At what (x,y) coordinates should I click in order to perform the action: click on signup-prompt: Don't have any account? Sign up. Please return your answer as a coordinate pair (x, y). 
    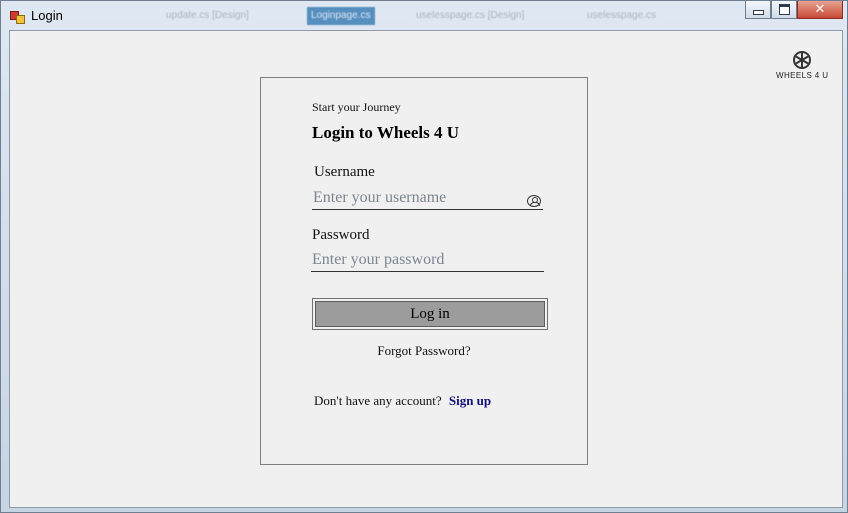
    Looking at the image, I should click on (402, 401).